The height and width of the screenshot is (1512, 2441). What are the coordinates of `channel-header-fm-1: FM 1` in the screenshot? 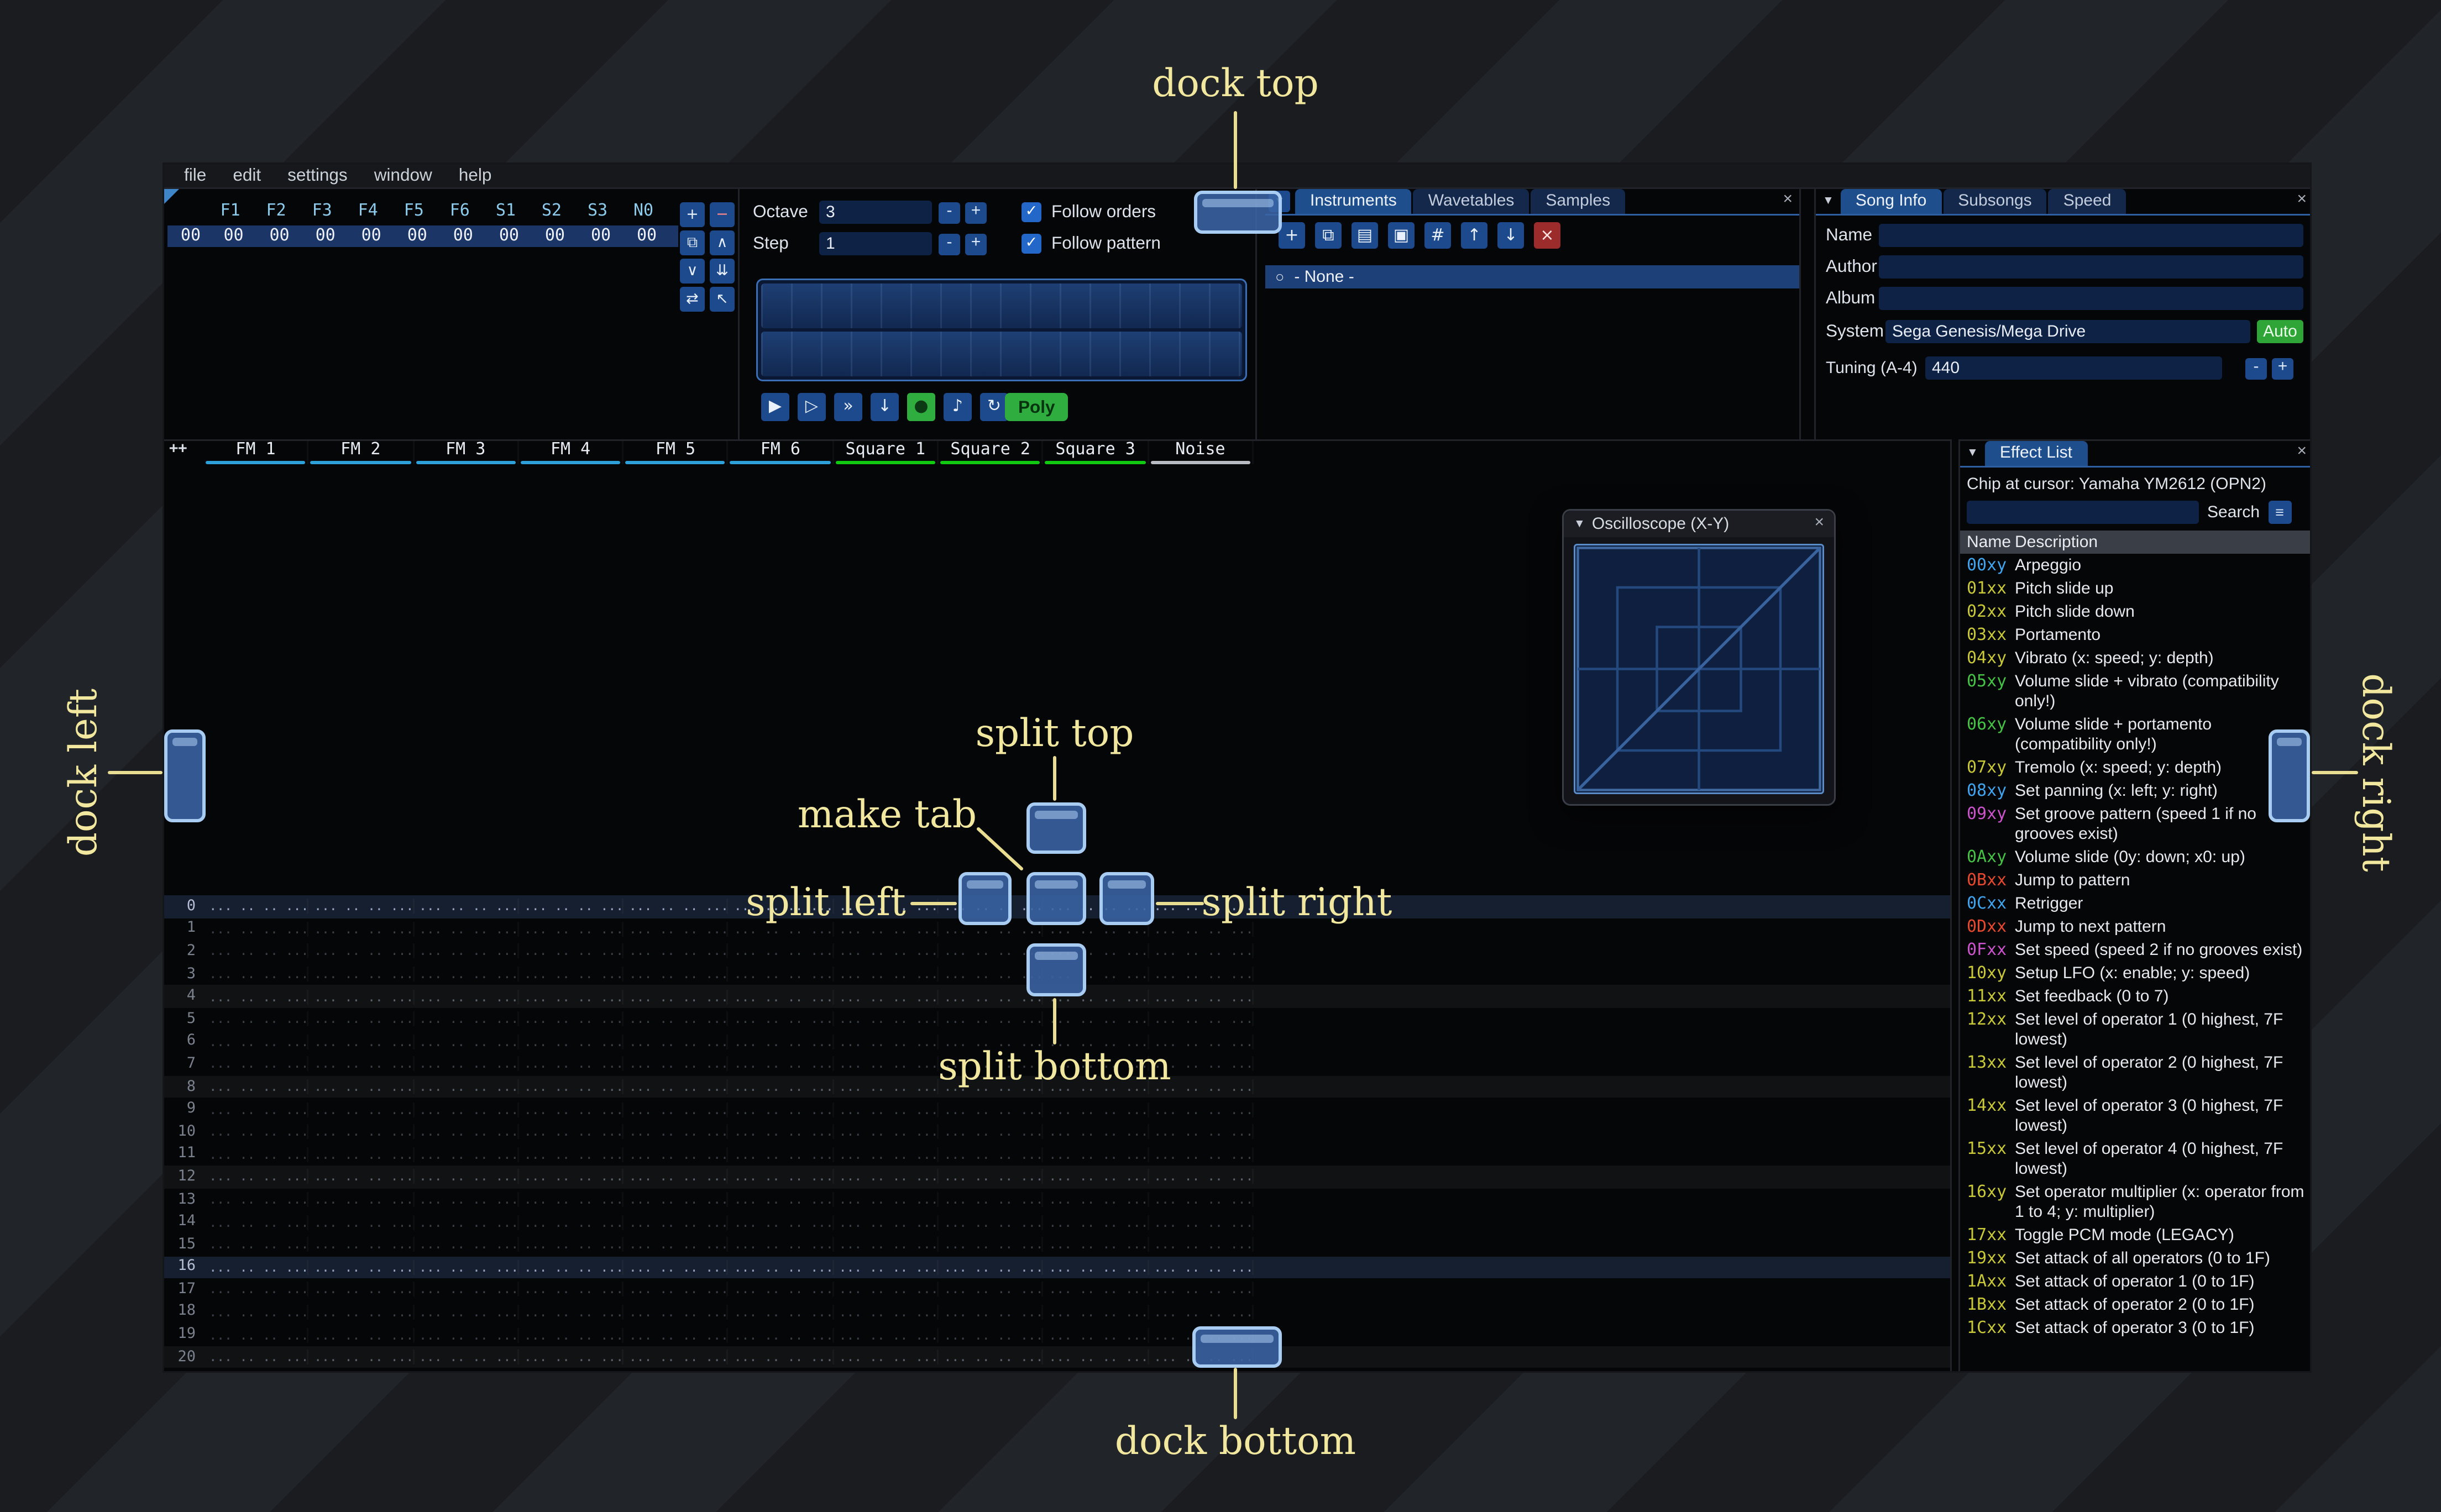 It's located at (256, 453).